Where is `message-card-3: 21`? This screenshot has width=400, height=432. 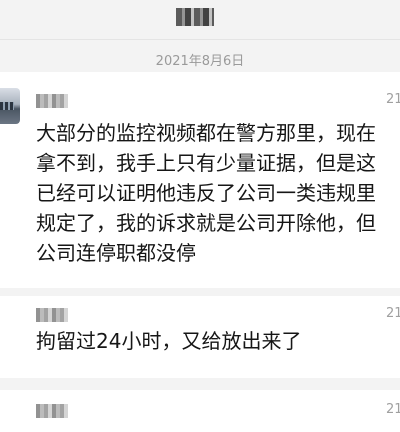 message-card-3: 21 is located at coordinates (200, 411).